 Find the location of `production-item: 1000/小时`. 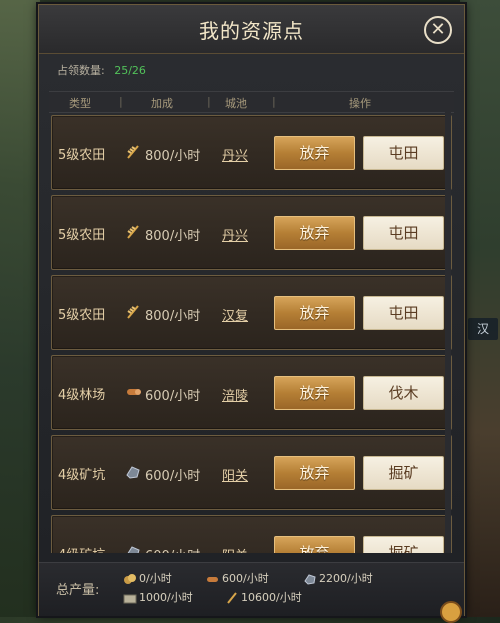

production-item: 1000/小时 is located at coordinates (158, 597).